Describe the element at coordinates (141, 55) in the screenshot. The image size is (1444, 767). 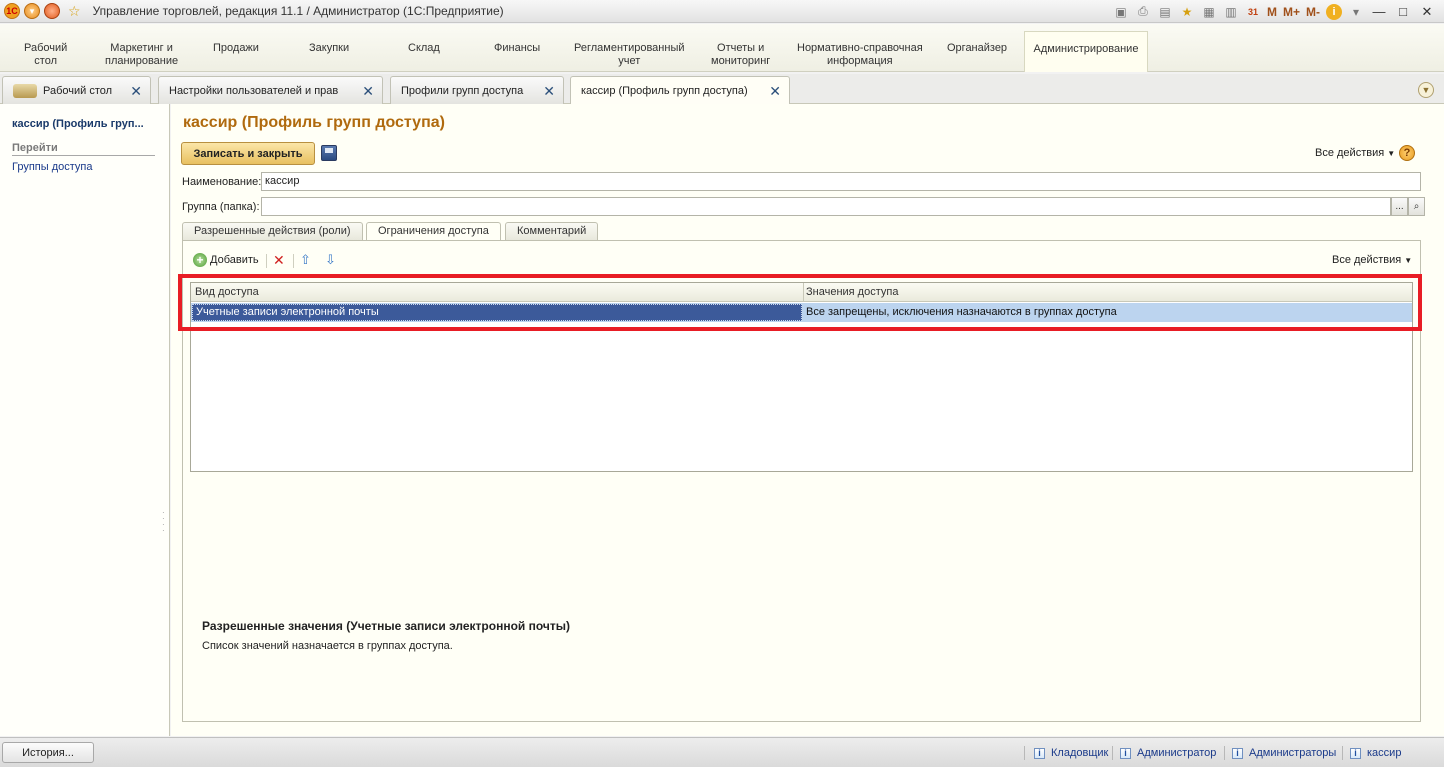
I see `section-marketing: Маркетинг и планирование` at that location.